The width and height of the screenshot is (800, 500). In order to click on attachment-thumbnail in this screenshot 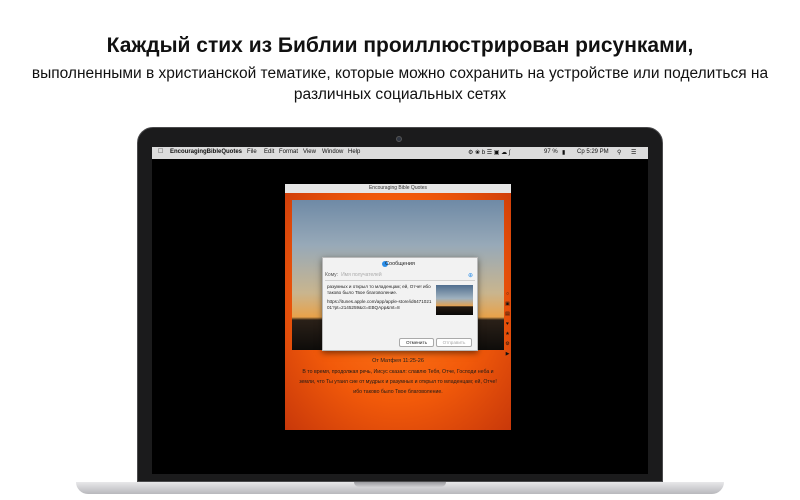, I will do `click(454, 300)`.